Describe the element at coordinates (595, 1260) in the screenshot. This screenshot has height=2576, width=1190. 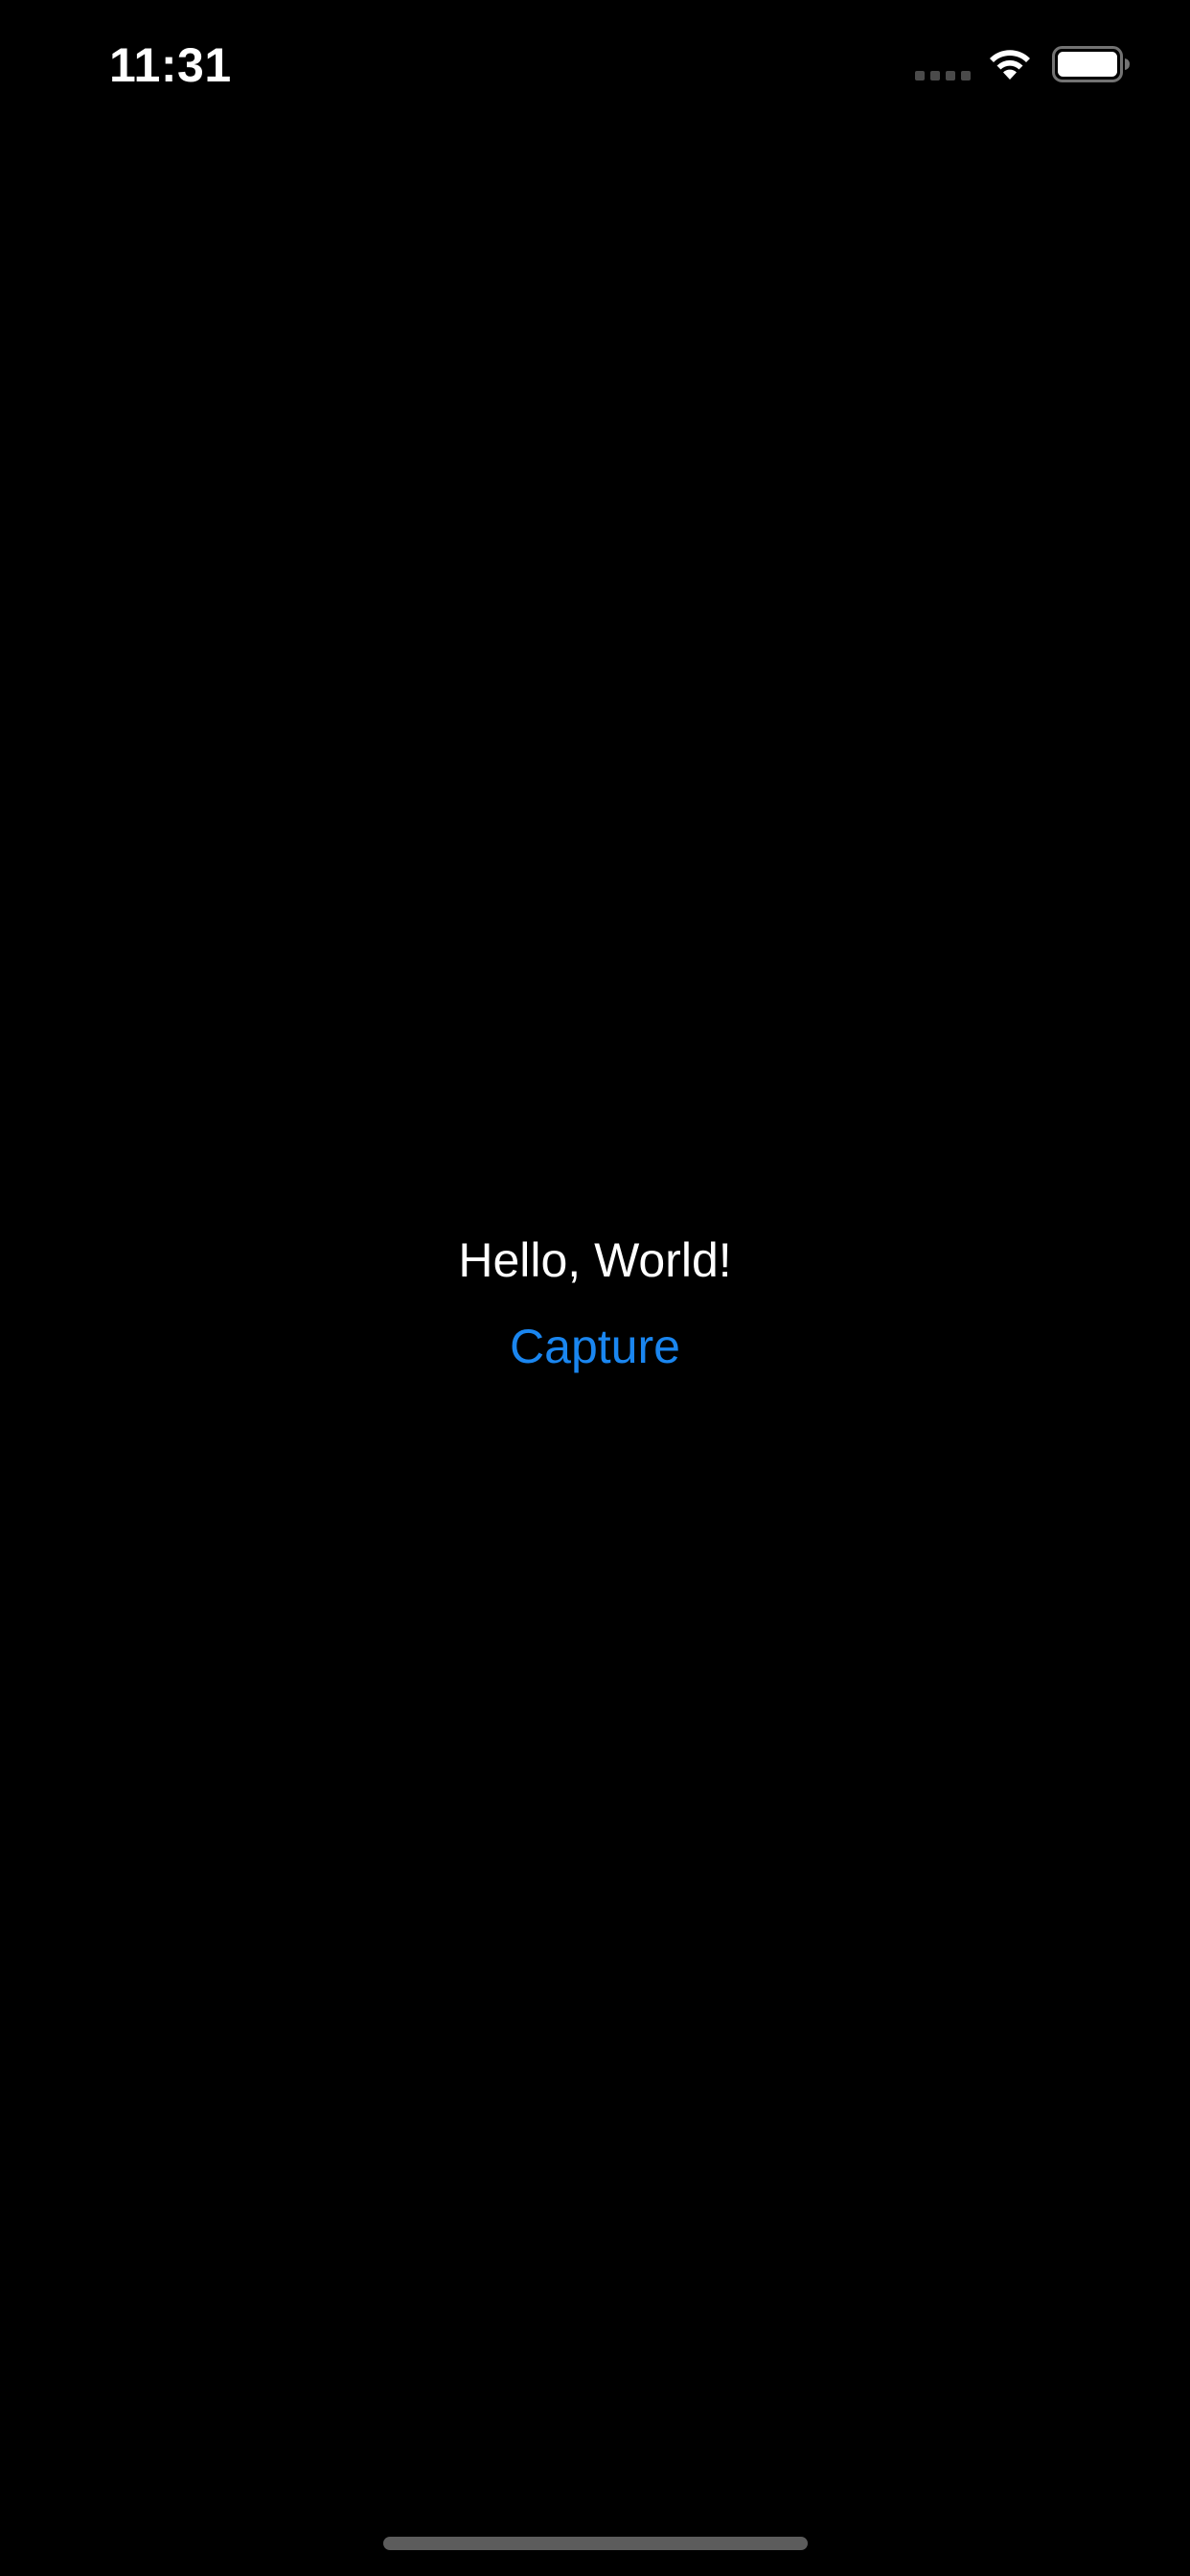
I see `greeting-text: Hello, World!` at that location.